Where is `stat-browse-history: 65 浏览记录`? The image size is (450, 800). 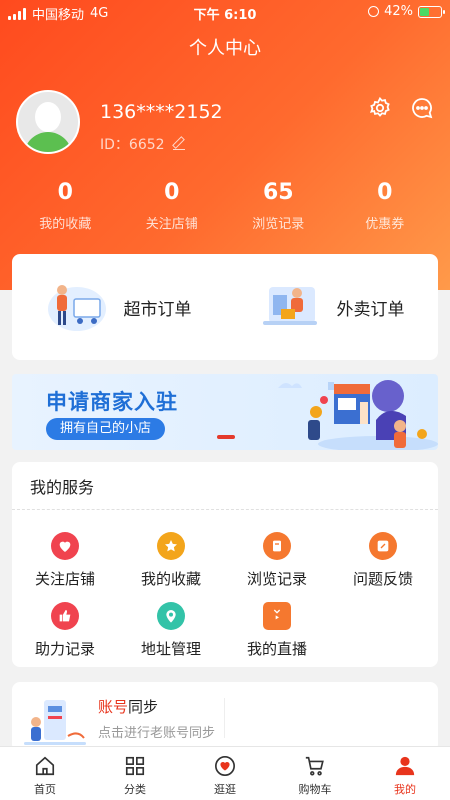
stat-browse-history: 65 浏览记录 is located at coordinates (278, 206).